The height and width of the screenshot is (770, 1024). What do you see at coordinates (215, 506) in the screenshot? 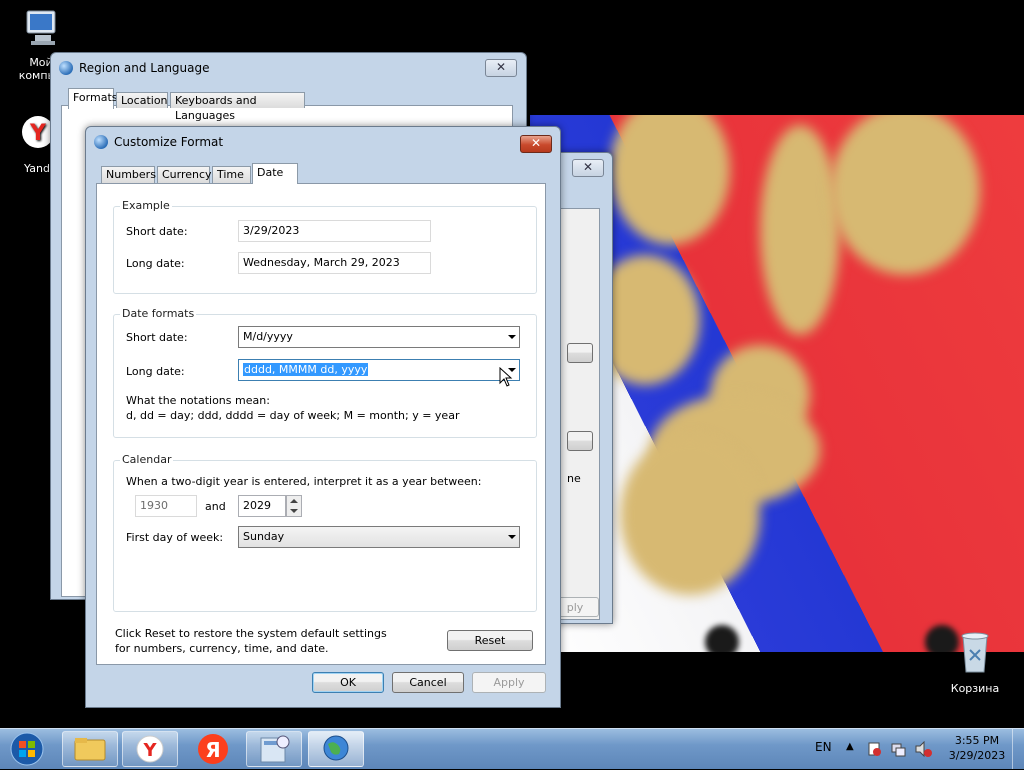
I see `and-label: and` at bounding box center [215, 506].